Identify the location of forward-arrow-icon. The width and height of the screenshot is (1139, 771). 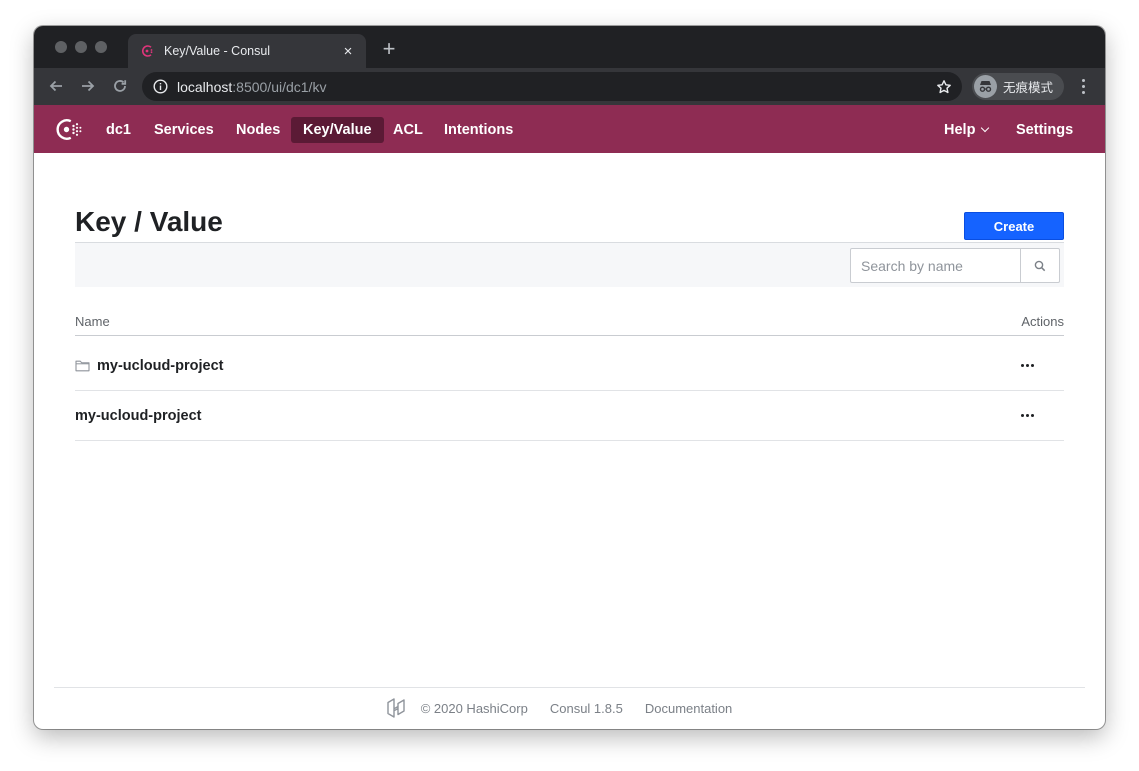
(88, 86).